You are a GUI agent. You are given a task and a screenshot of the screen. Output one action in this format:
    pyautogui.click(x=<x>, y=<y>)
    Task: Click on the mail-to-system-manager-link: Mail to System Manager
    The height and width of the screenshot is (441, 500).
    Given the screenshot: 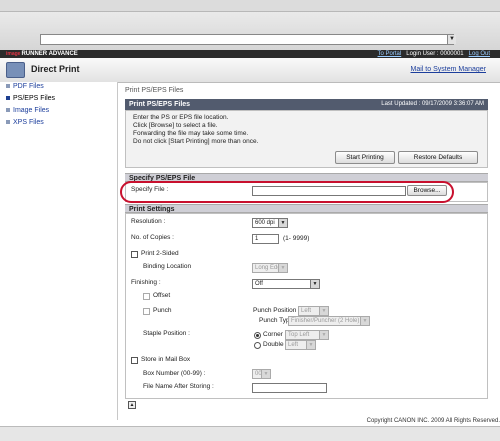 What is the action you would take?
    pyautogui.click(x=448, y=69)
    